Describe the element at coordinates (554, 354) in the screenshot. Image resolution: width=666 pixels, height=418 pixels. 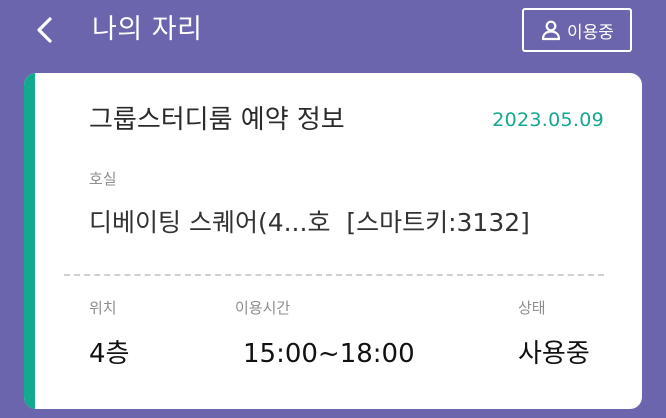
I see `status-value: 사용중` at that location.